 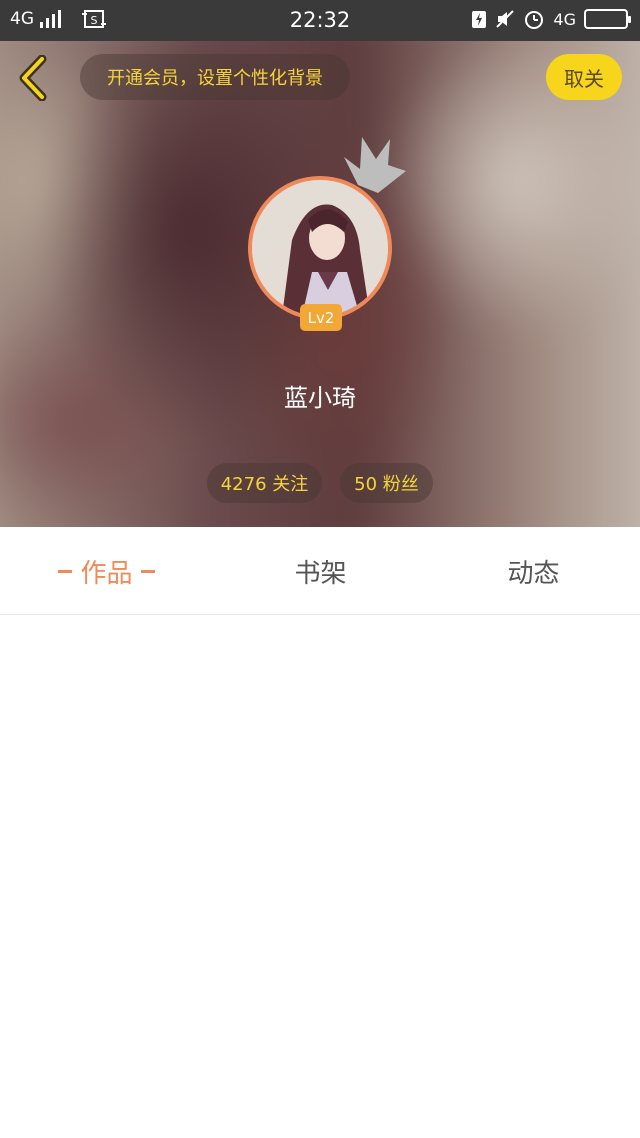 I want to click on unfollow-button: 取关, so click(x=584, y=77).